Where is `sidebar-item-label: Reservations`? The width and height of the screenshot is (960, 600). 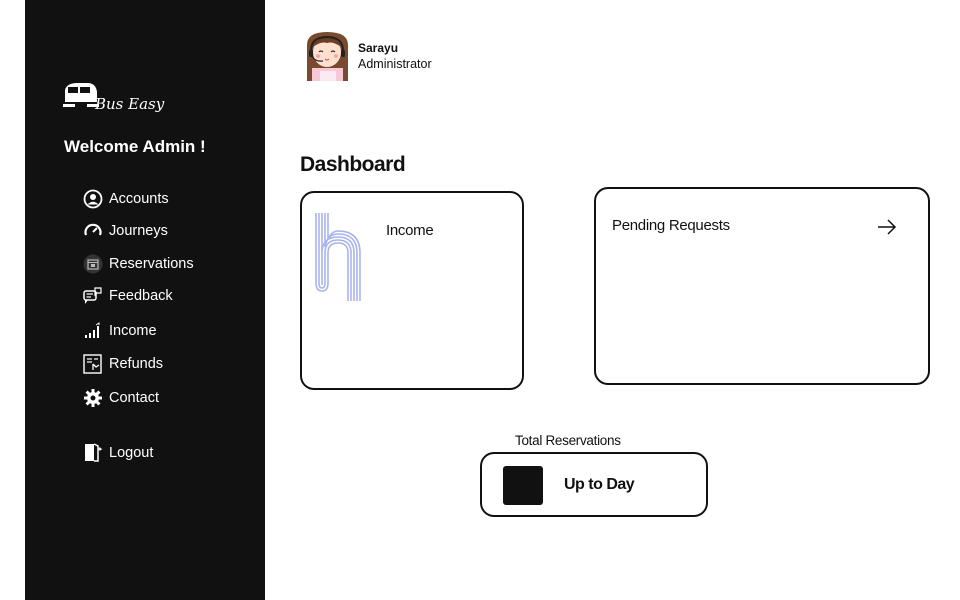 sidebar-item-label: Reservations is located at coordinates (151, 264).